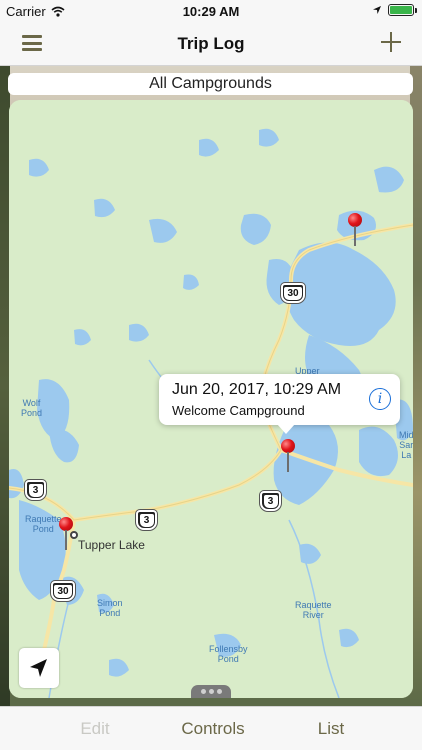  What do you see at coordinates (270, 501) in the screenshot?
I see `route-shield-3-east: 3` at bounding box center [270, 501].